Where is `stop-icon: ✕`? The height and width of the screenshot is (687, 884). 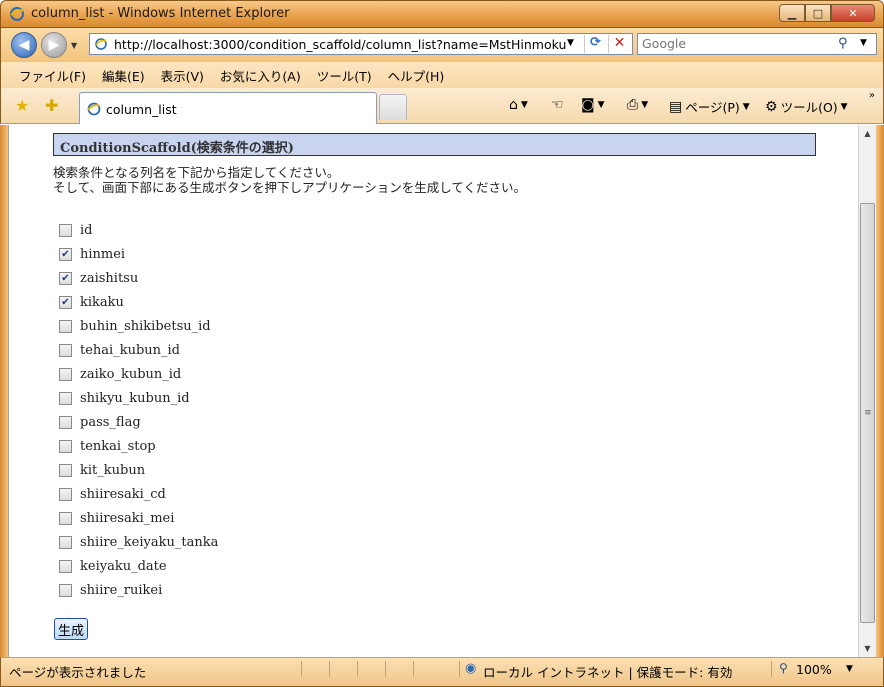 stop-icon: ✕ is located at coordinates (619, 44).